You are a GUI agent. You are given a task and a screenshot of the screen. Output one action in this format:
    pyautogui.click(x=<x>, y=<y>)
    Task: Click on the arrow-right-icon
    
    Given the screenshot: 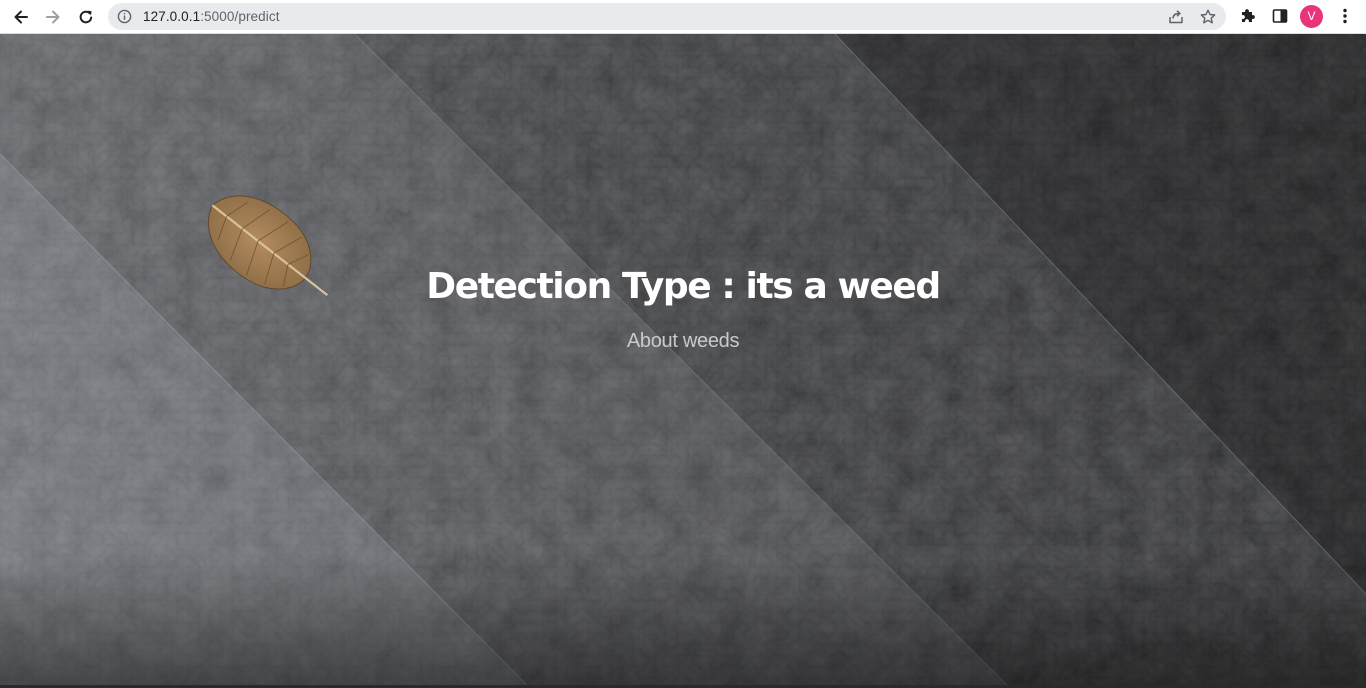 What is the action you would take?
    pyautogui.click(x=53, y=17)
    